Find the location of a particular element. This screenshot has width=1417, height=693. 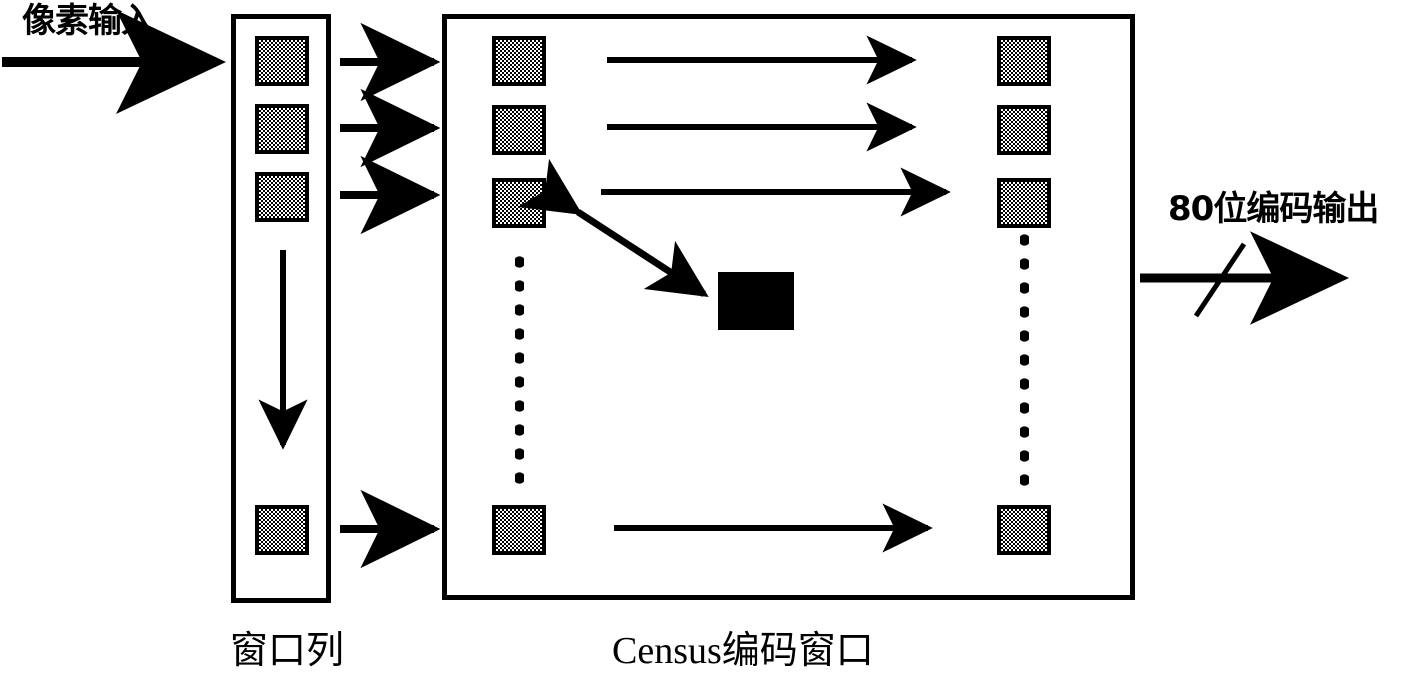

ellipsis-column-right is located at coordinates (1024, 359).